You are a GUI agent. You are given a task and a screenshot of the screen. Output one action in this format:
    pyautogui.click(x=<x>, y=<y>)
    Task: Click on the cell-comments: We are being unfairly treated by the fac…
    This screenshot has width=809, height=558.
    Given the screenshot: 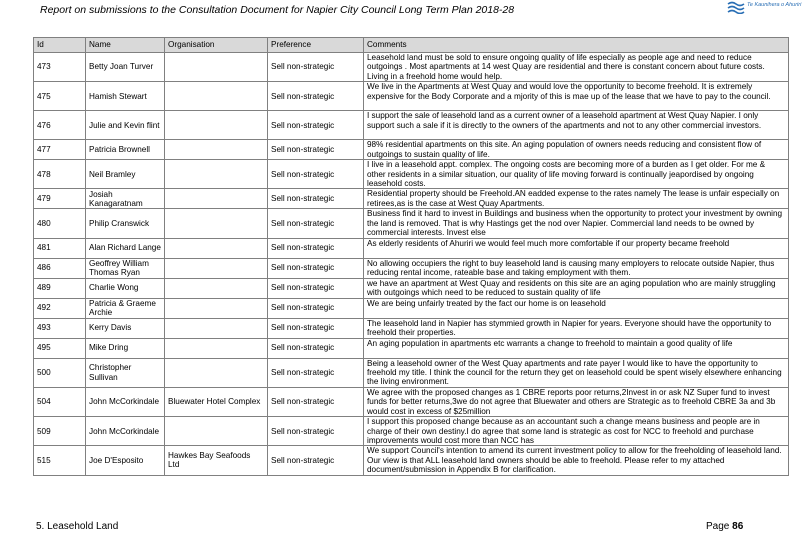 What is the action you would take?
    pyautogui.click(x=576, y=308)
    